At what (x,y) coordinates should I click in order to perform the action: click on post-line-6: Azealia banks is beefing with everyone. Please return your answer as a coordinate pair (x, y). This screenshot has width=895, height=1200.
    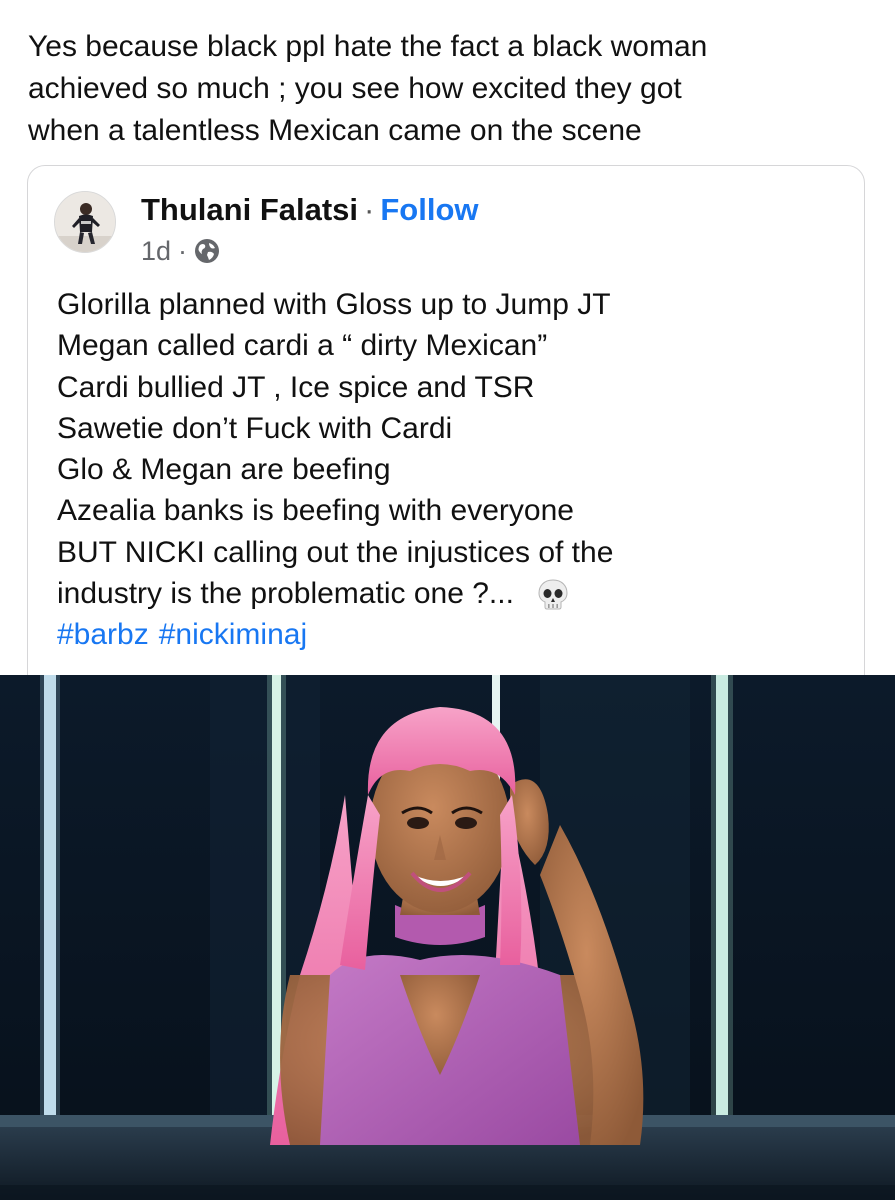
    Looking at the image, I should click on (315, 511).